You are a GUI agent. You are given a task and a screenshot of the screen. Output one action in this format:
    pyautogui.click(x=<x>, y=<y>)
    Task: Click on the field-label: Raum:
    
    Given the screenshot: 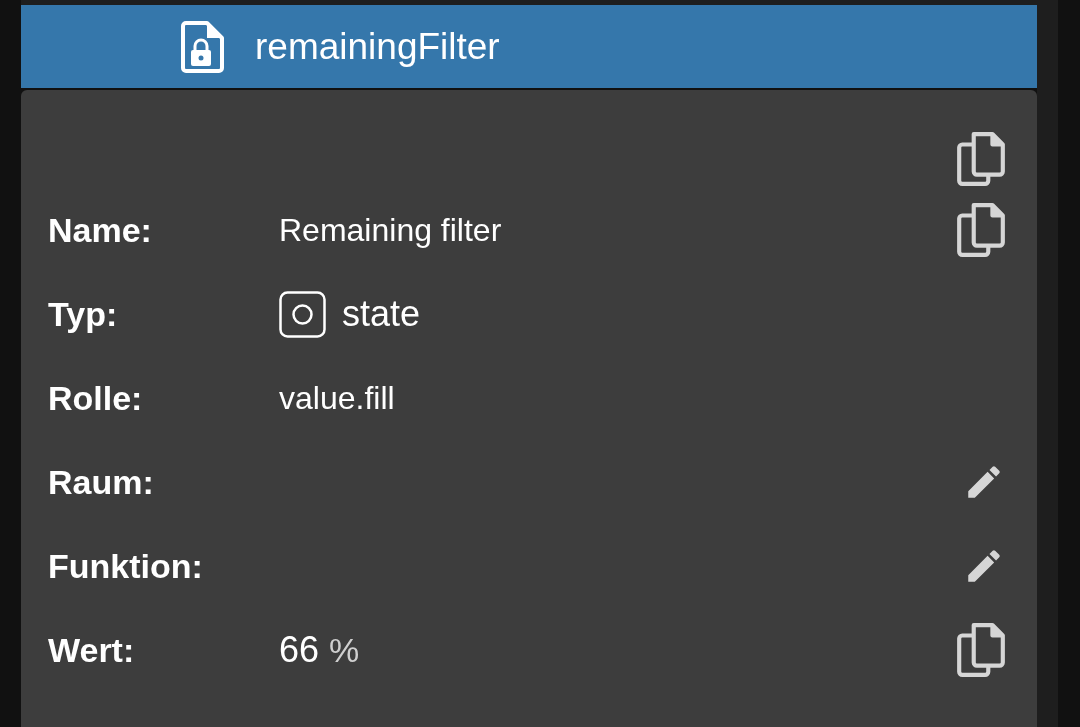 What is the action you would take?
    pyautogui.click(x=101, y=482)
    